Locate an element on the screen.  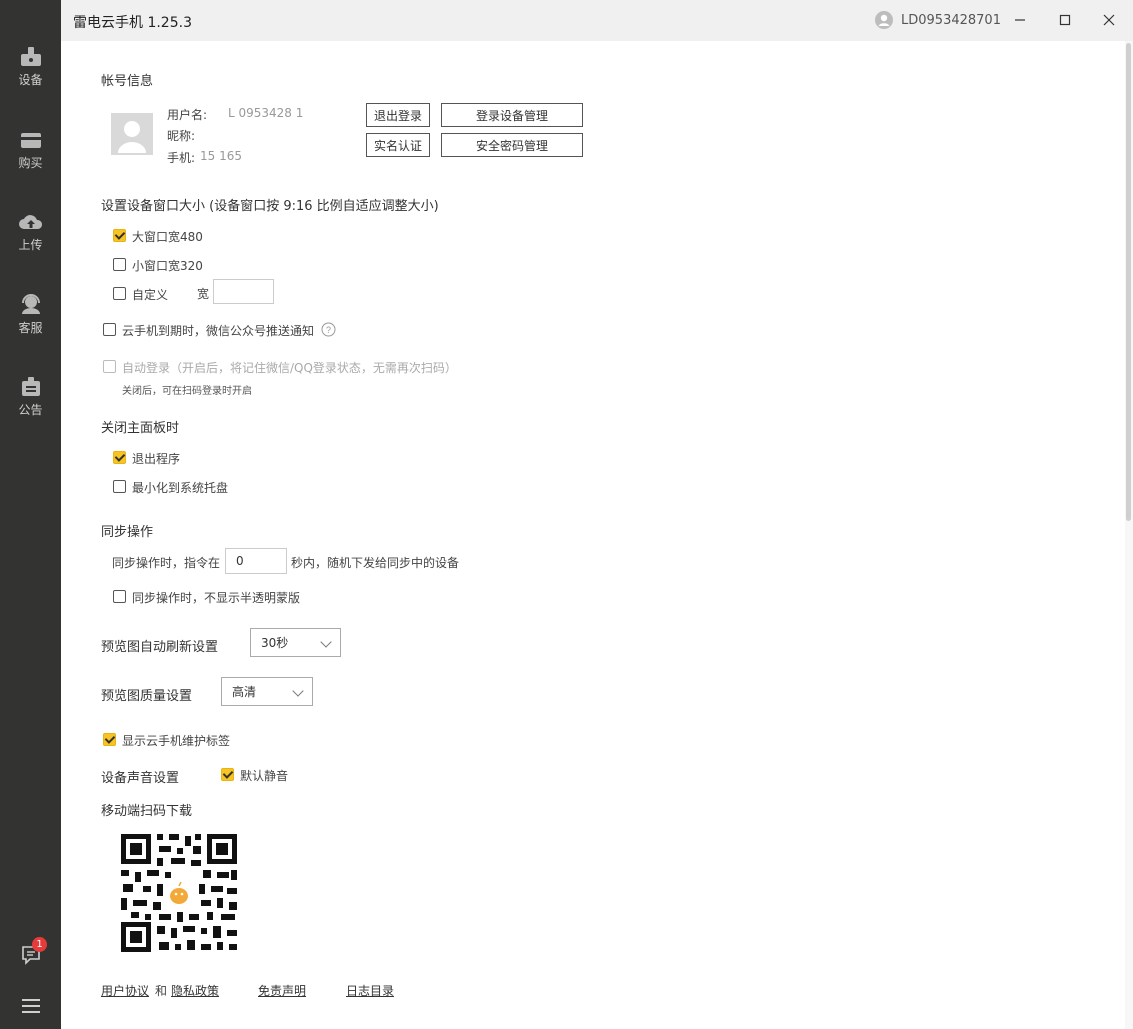
menu-button is located at coordinates (30, 1006).